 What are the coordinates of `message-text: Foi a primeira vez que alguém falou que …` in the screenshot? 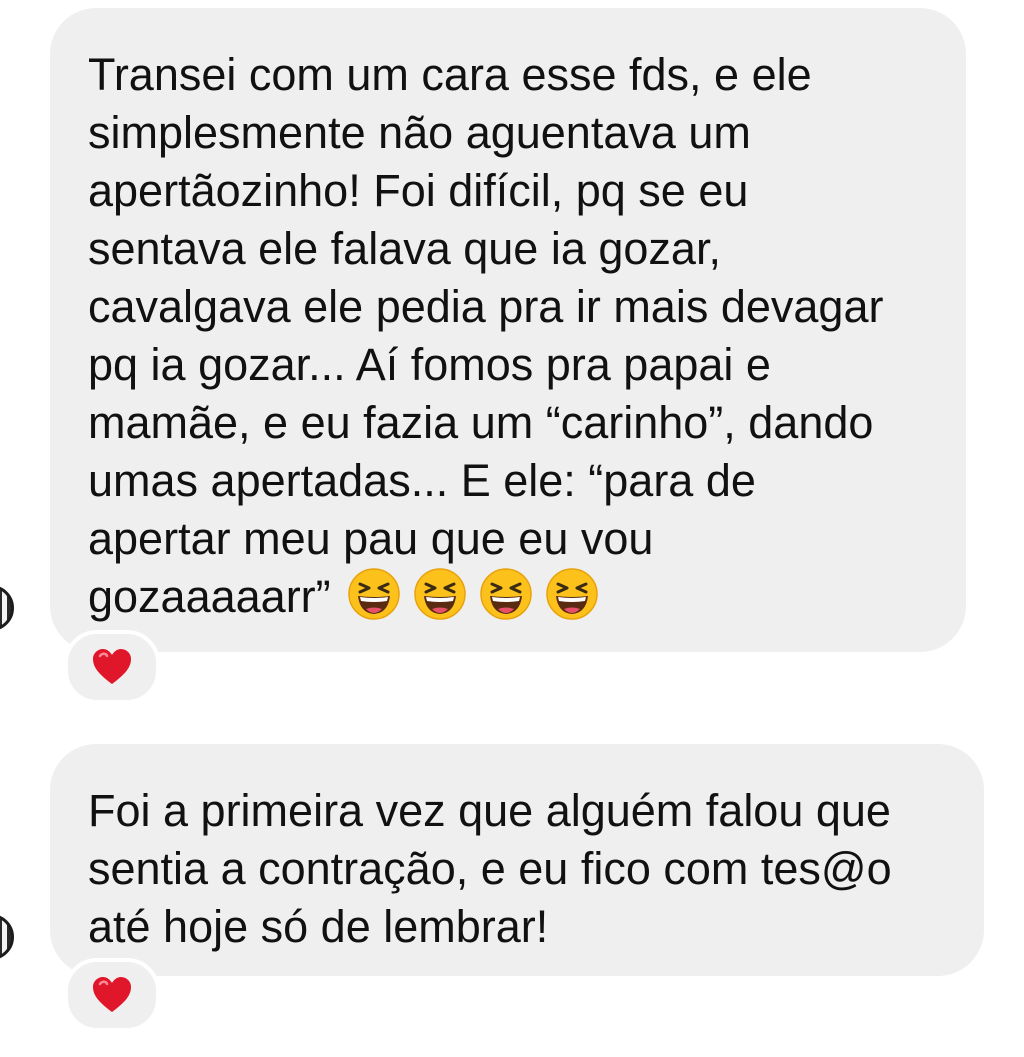 It's located at (490, 868).